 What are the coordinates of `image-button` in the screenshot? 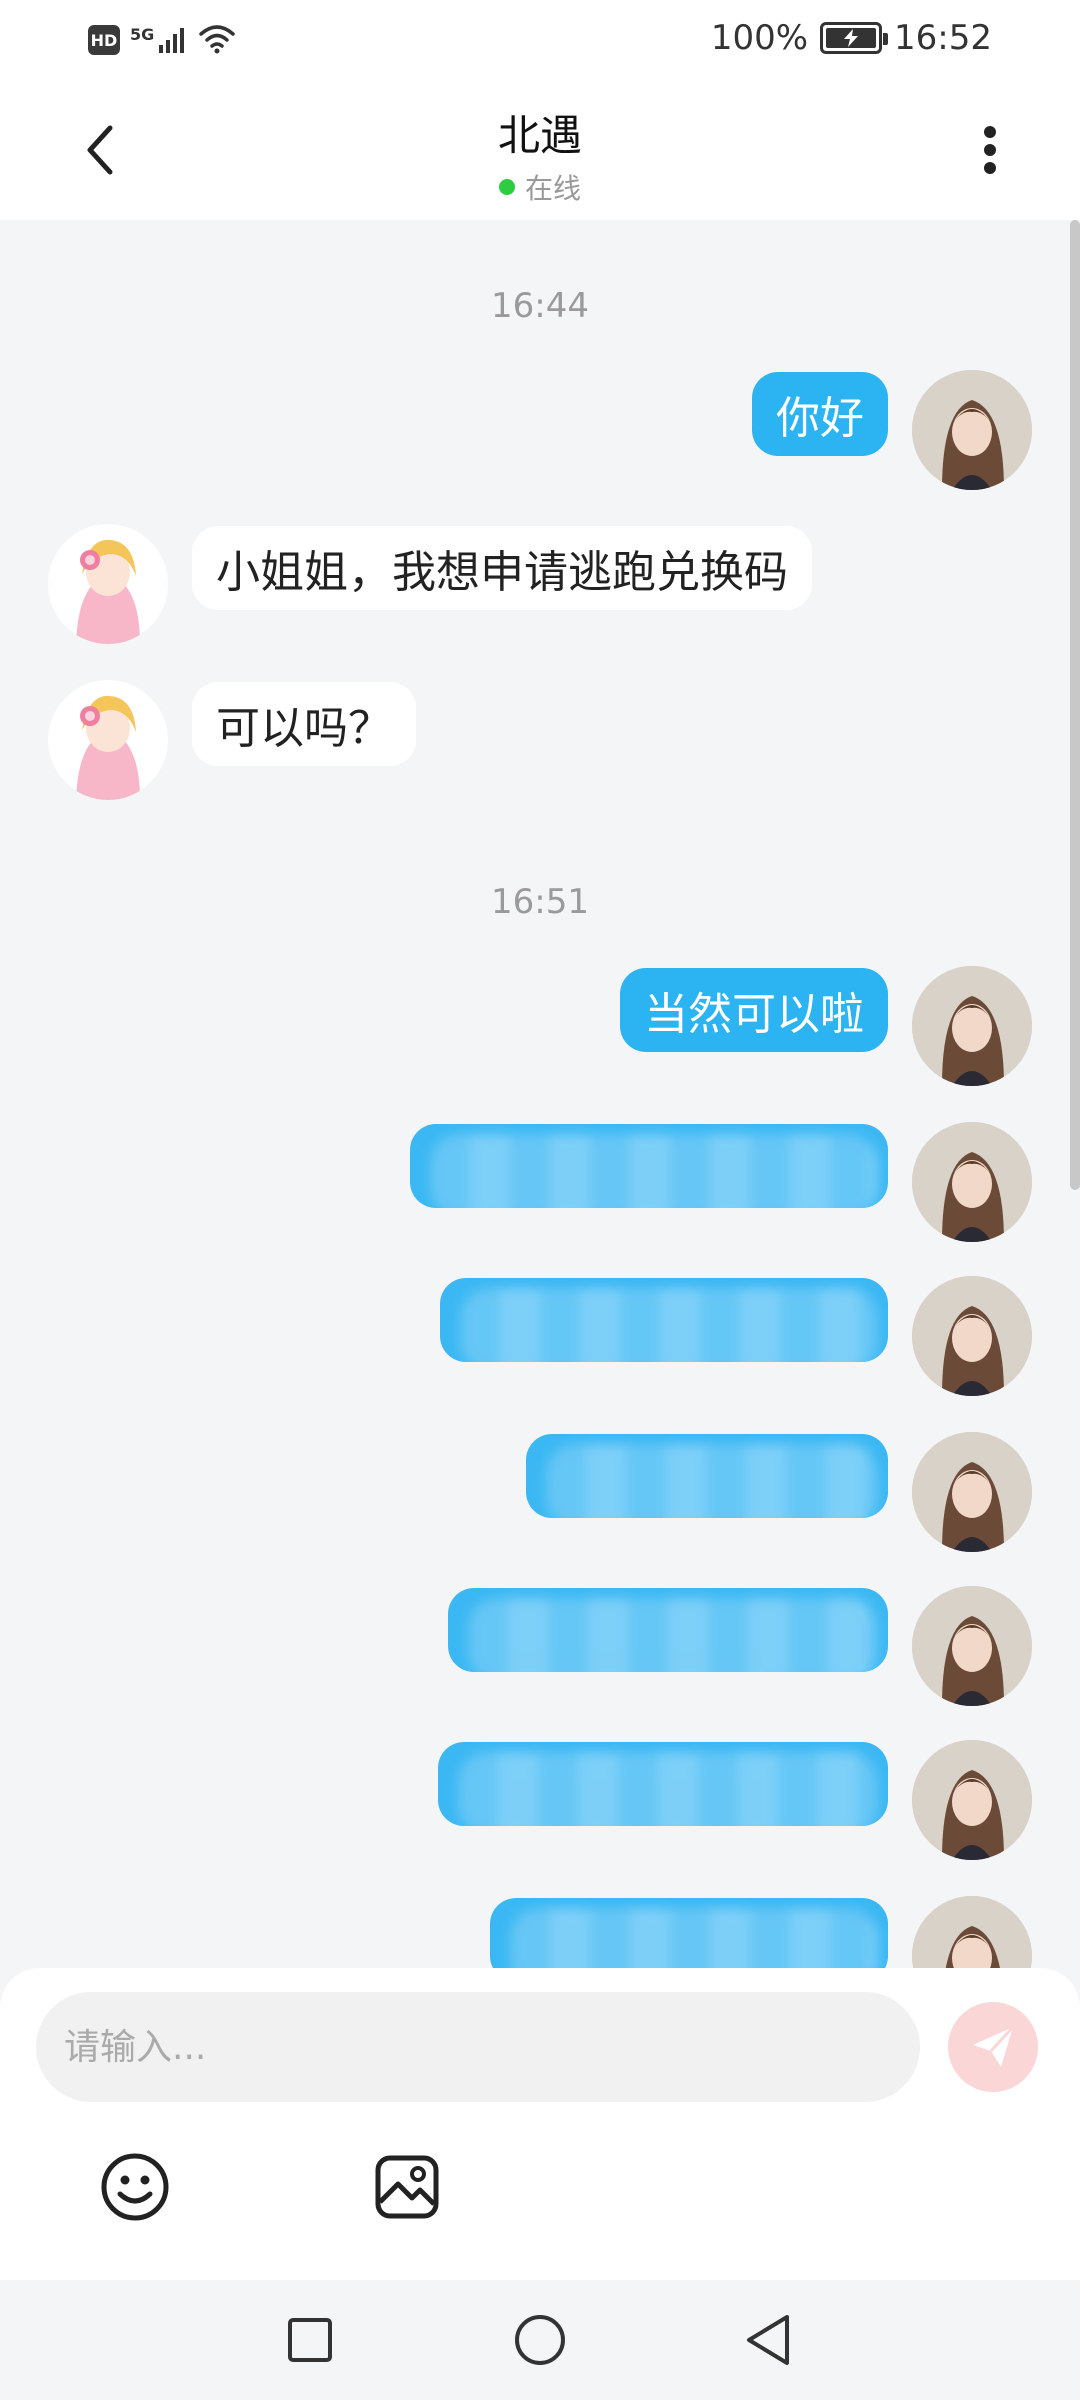 It's located at (407, 2187).